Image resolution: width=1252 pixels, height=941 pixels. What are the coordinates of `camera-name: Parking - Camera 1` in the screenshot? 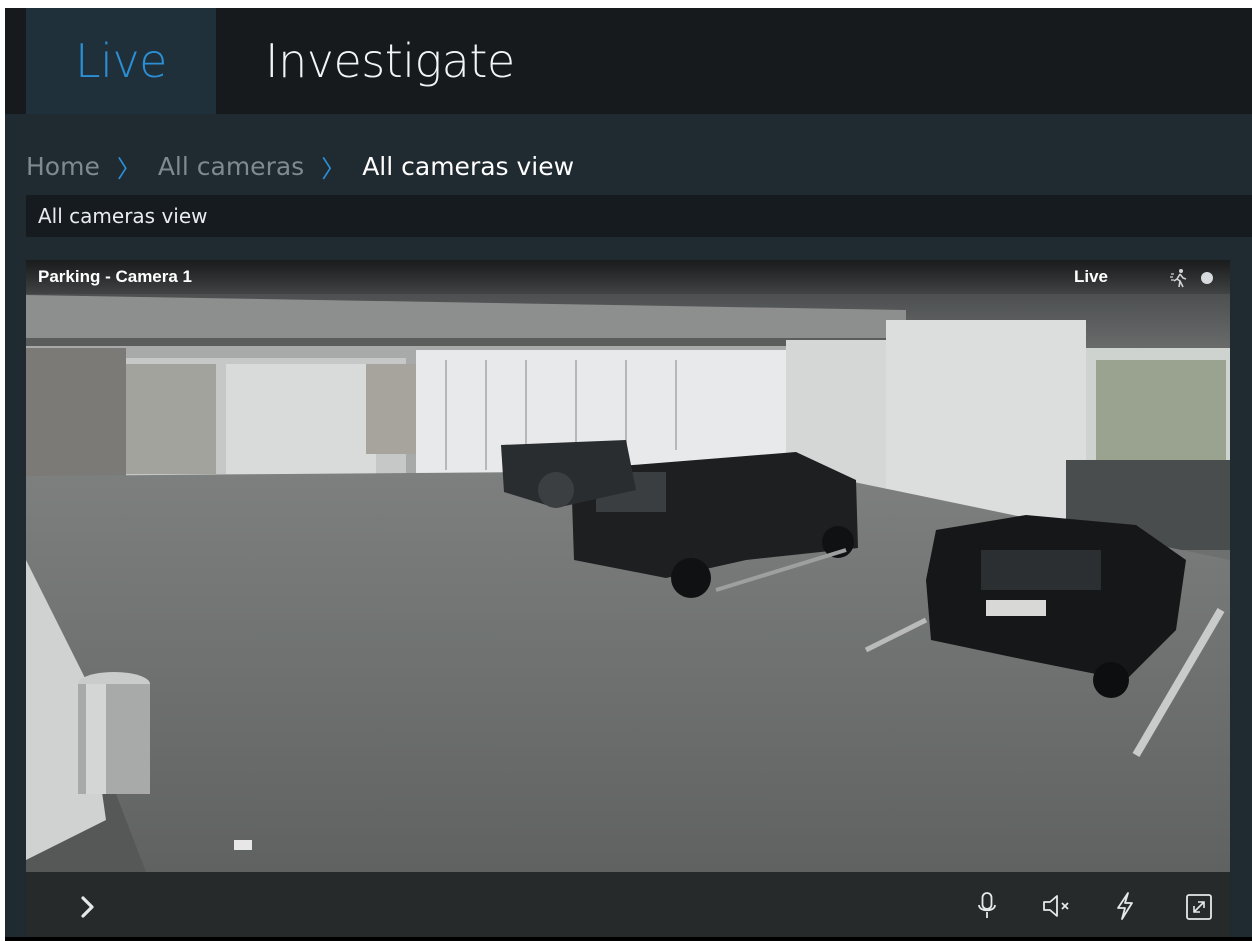 It's located at (115, 276).